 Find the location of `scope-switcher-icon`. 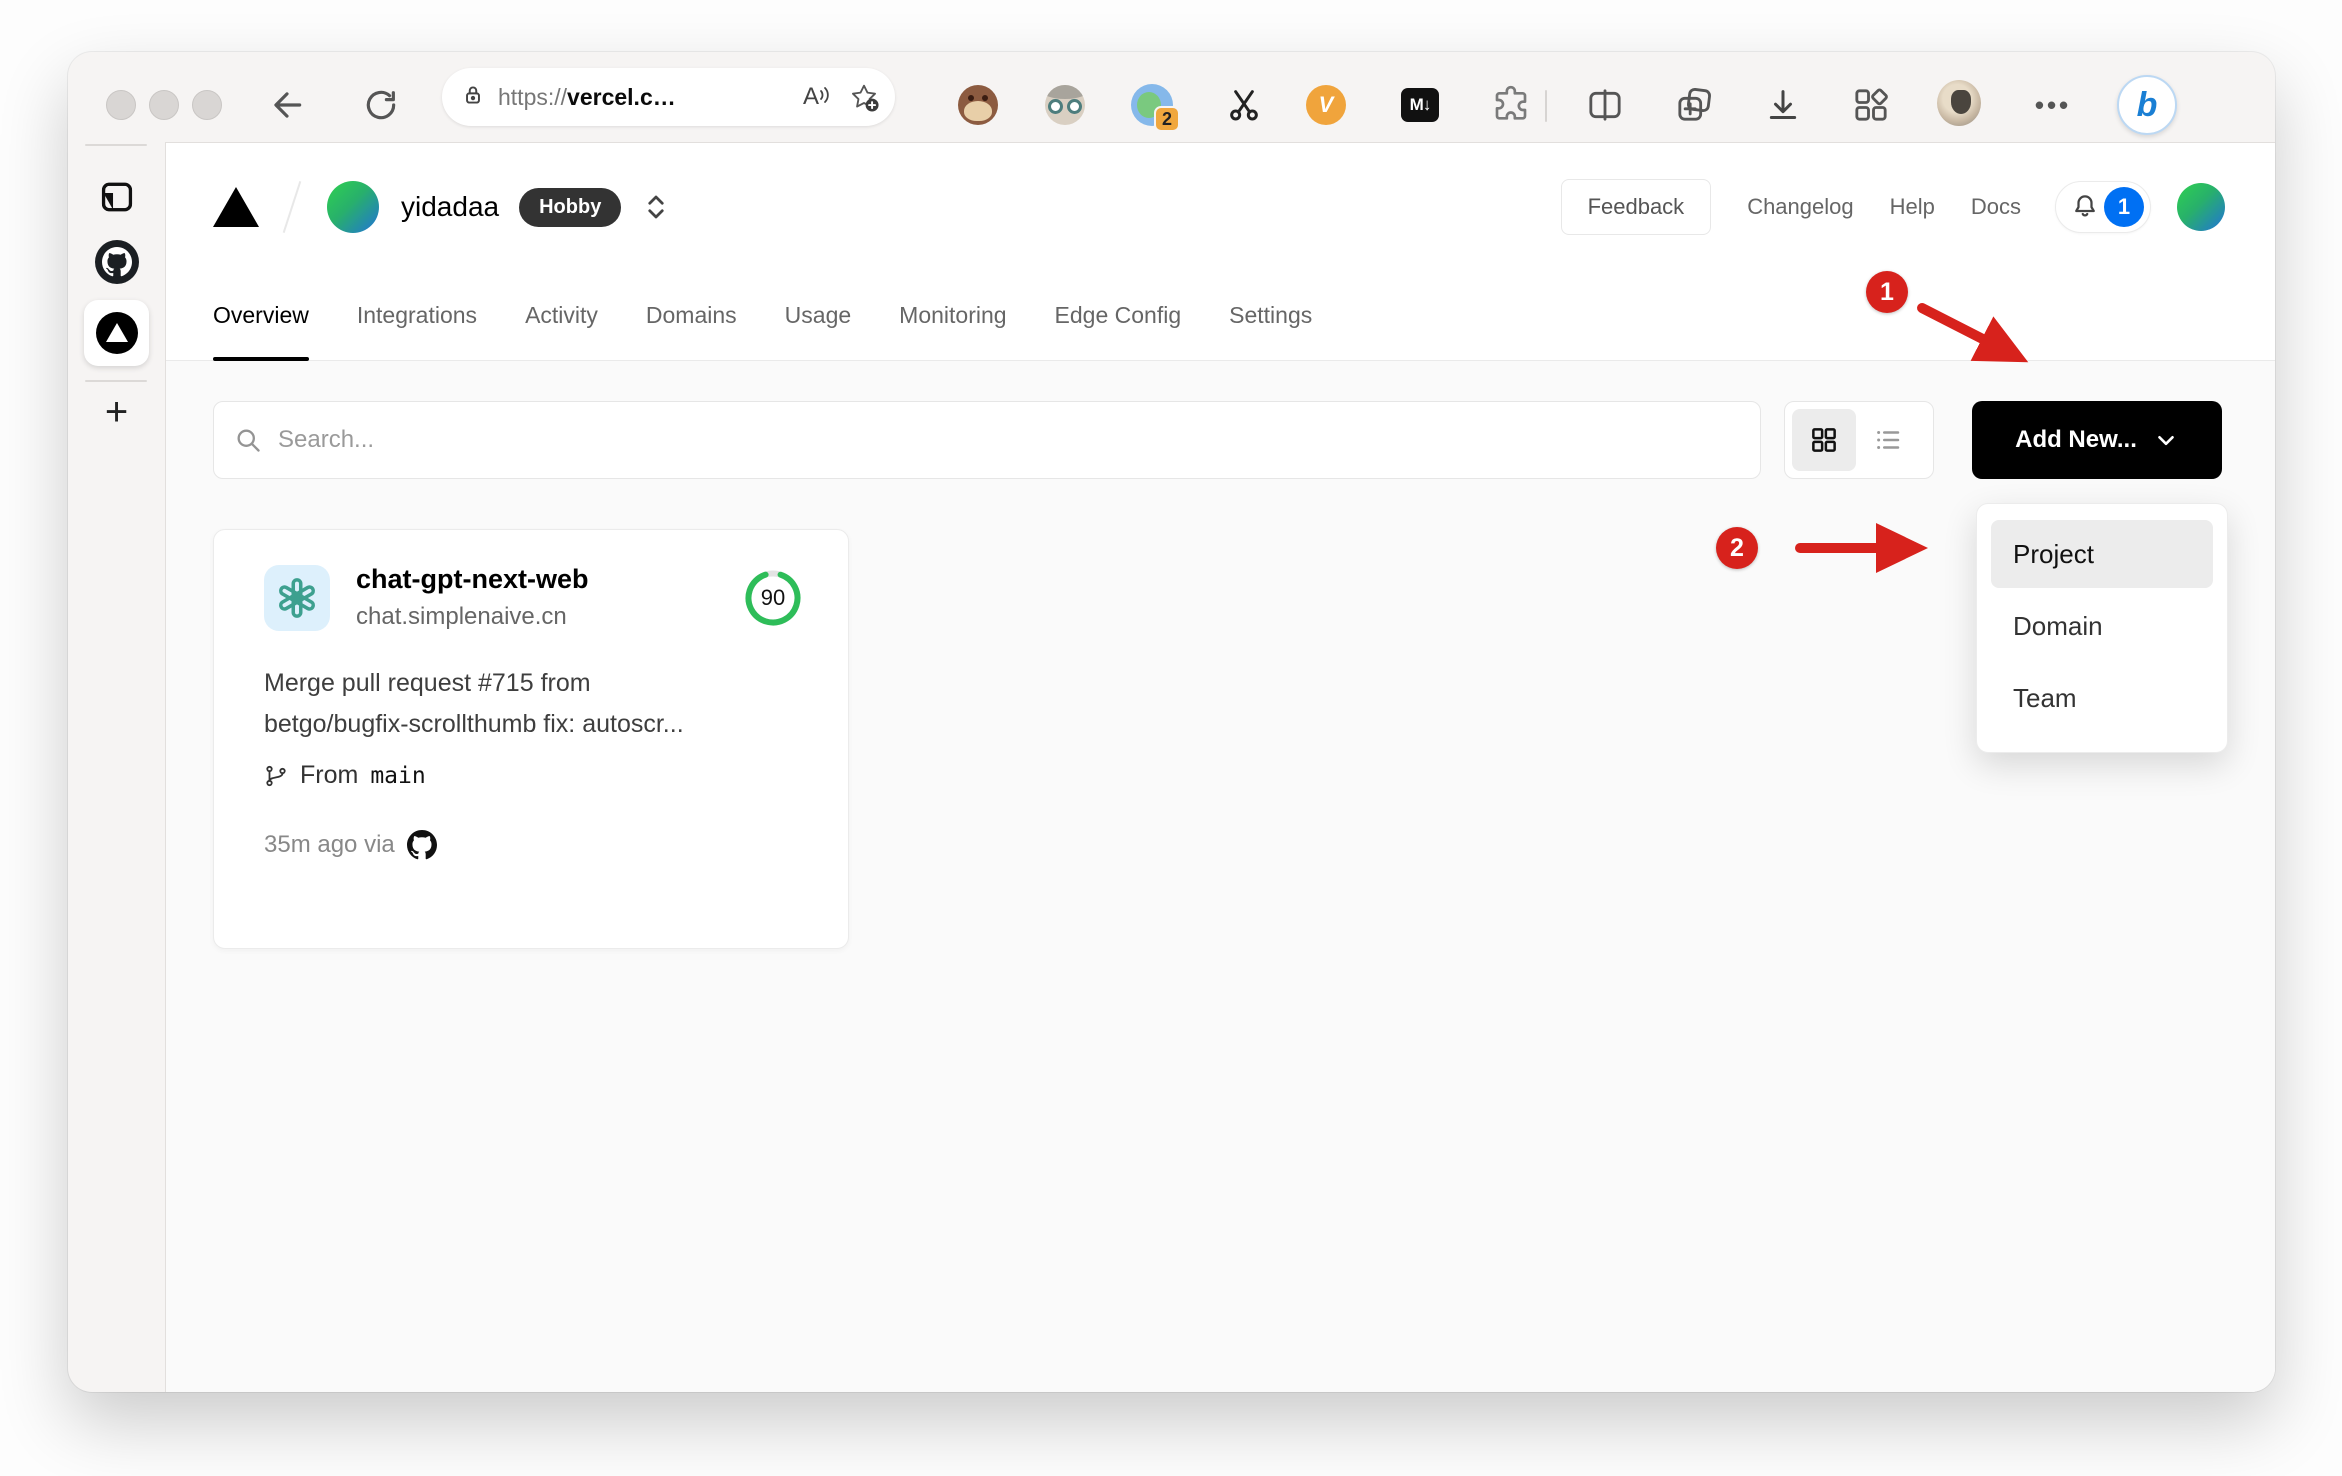

scope-switcher-icon is located at coordinates (656, 207).